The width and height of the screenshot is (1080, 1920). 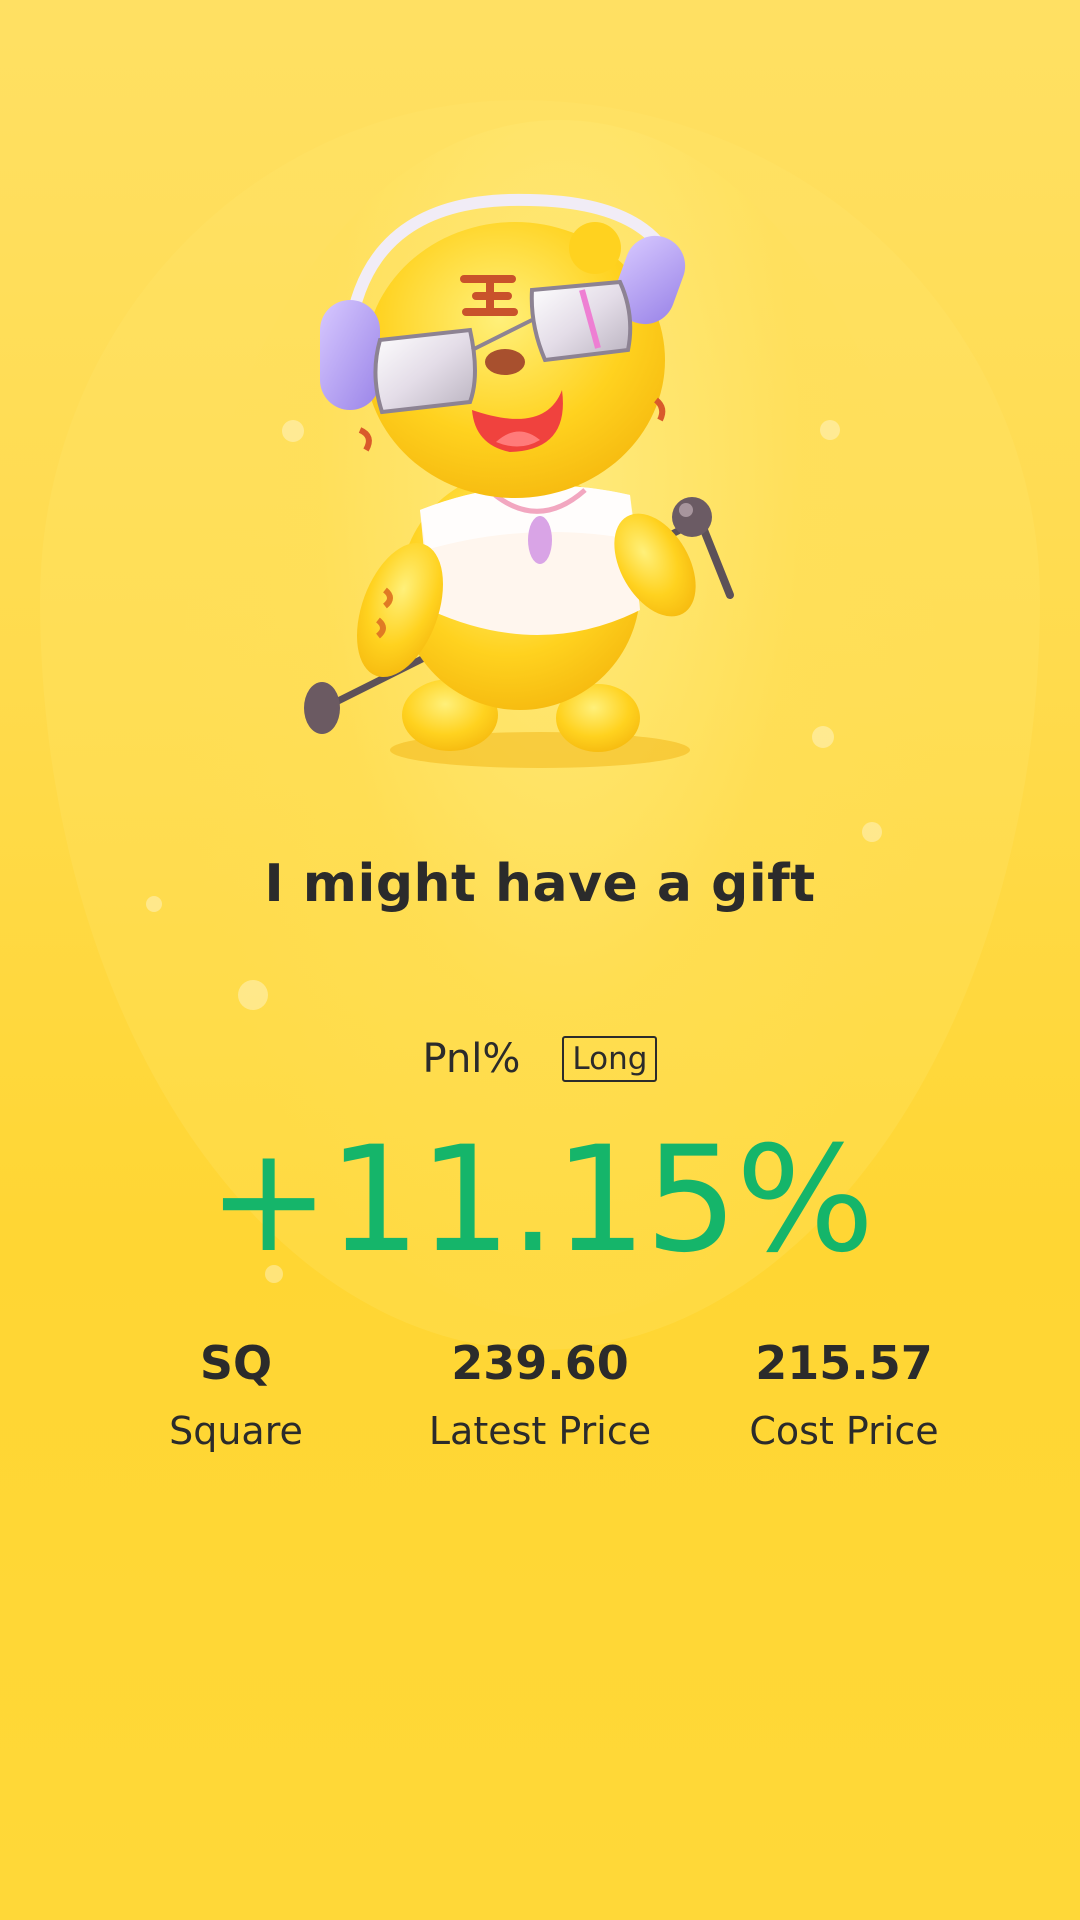 What do you see at coordinates (540, 884) in the screenshot?
I see `headline: I might have a gift` at bounding box center [540, 884].